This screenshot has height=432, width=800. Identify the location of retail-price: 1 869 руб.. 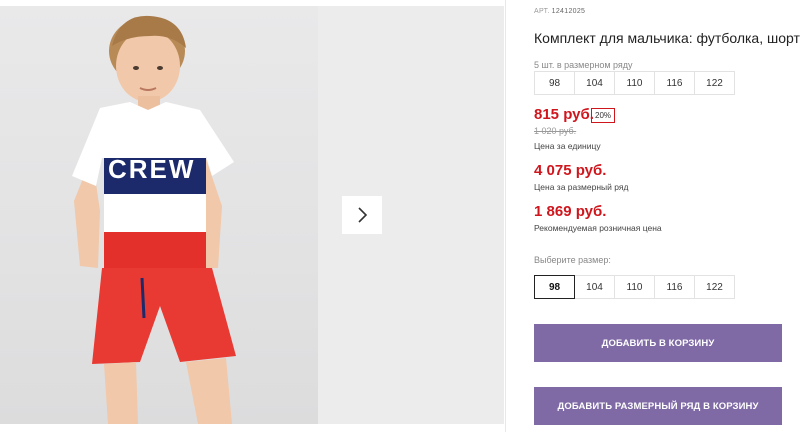
(570, 211).